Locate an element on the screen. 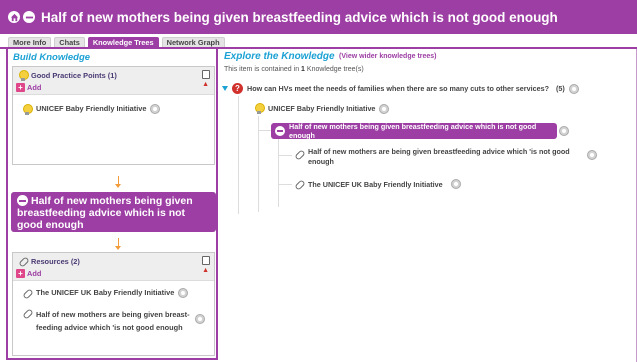 This screenshot has width=637, height=362. tree-node-count: (5) is located at coordinates (560, 88).